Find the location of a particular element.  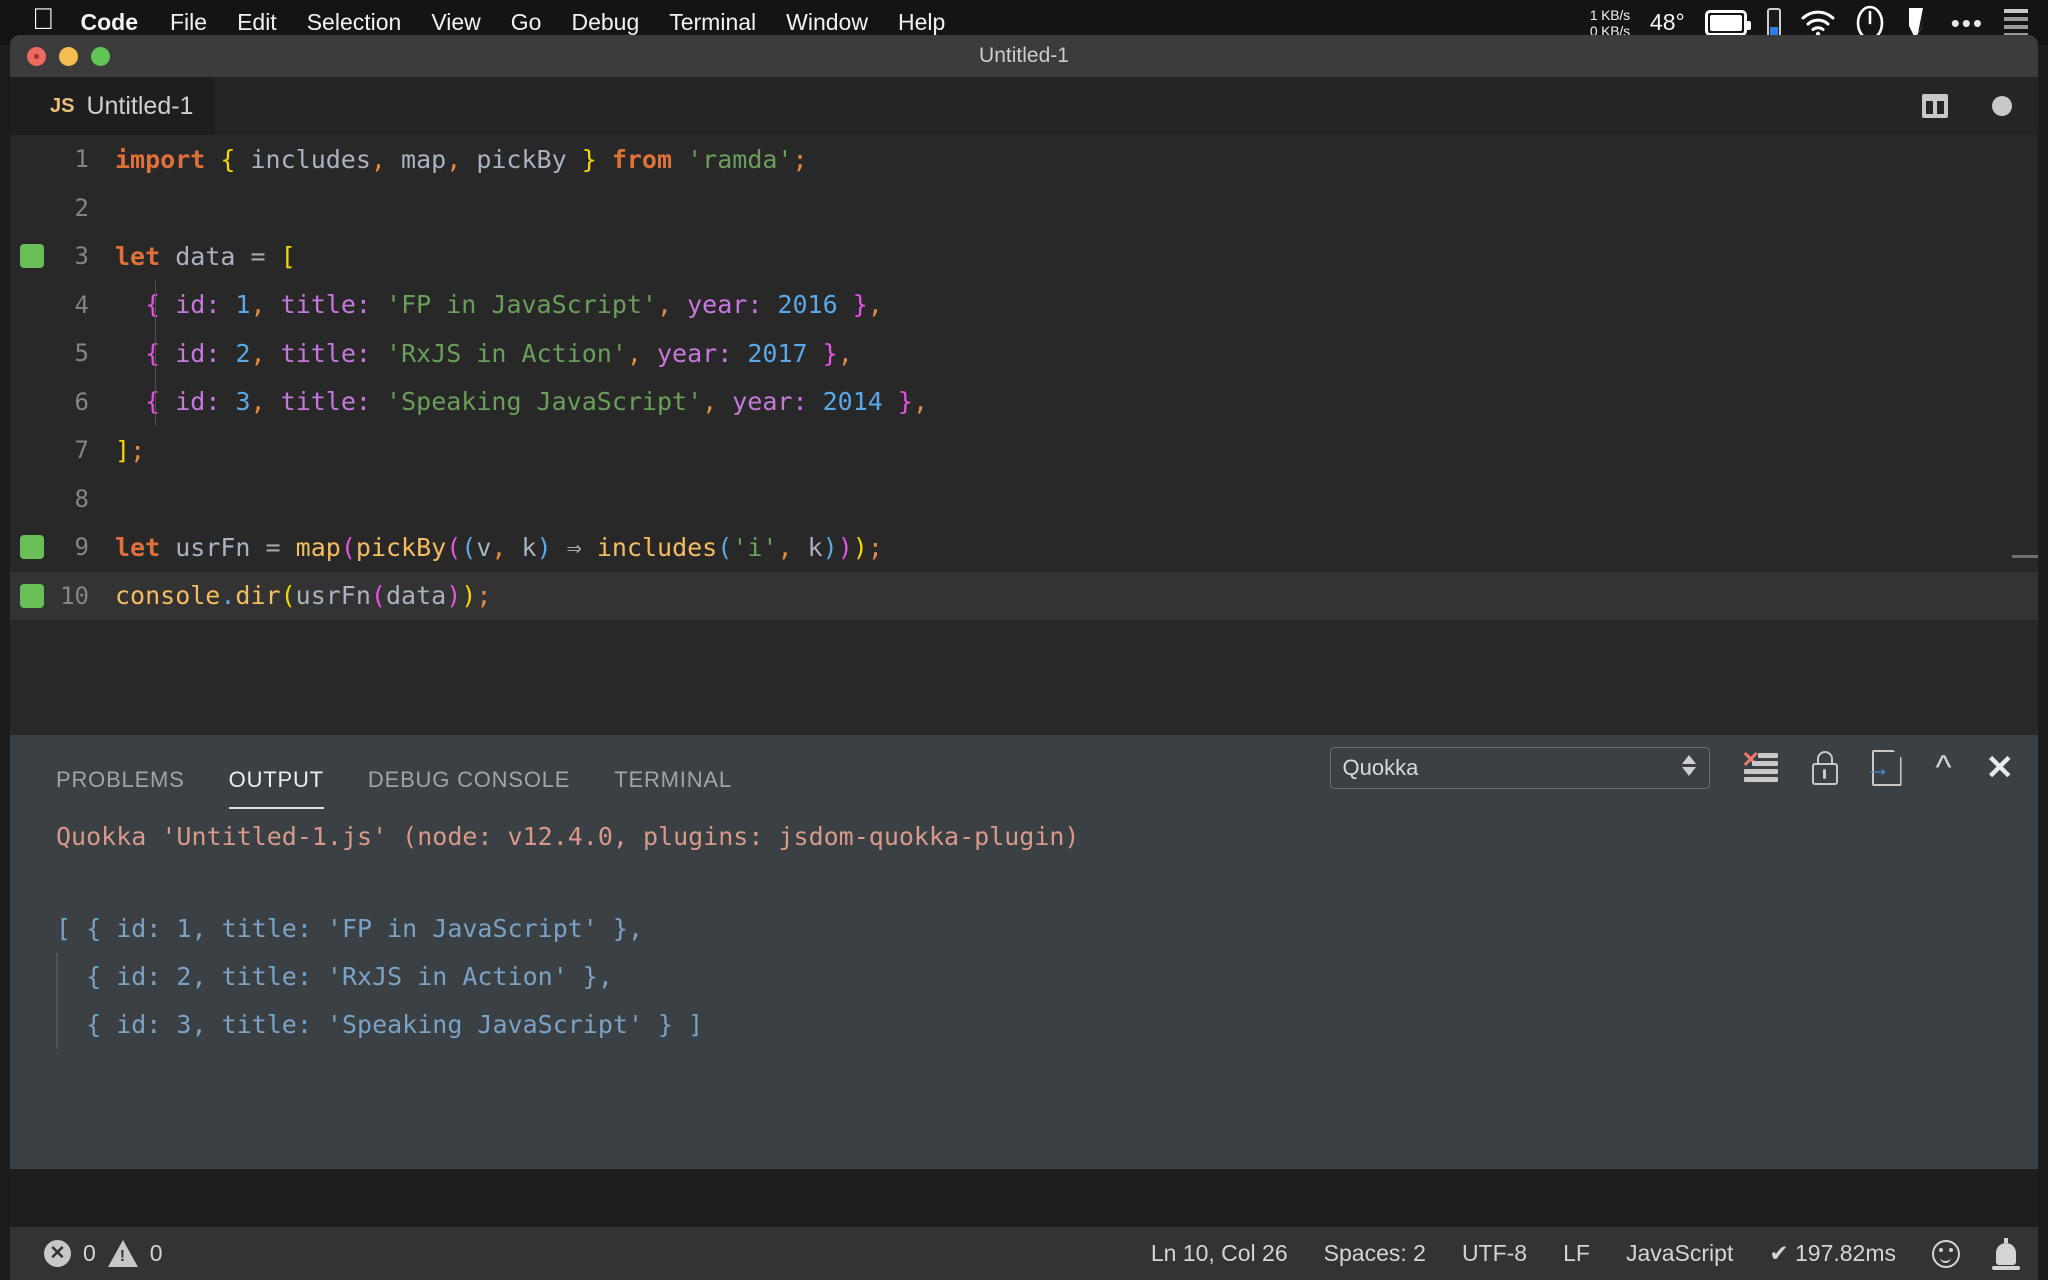

code-line-10: 10 console.dir(usrFn(data)); is located at coordinates (1024, 595).